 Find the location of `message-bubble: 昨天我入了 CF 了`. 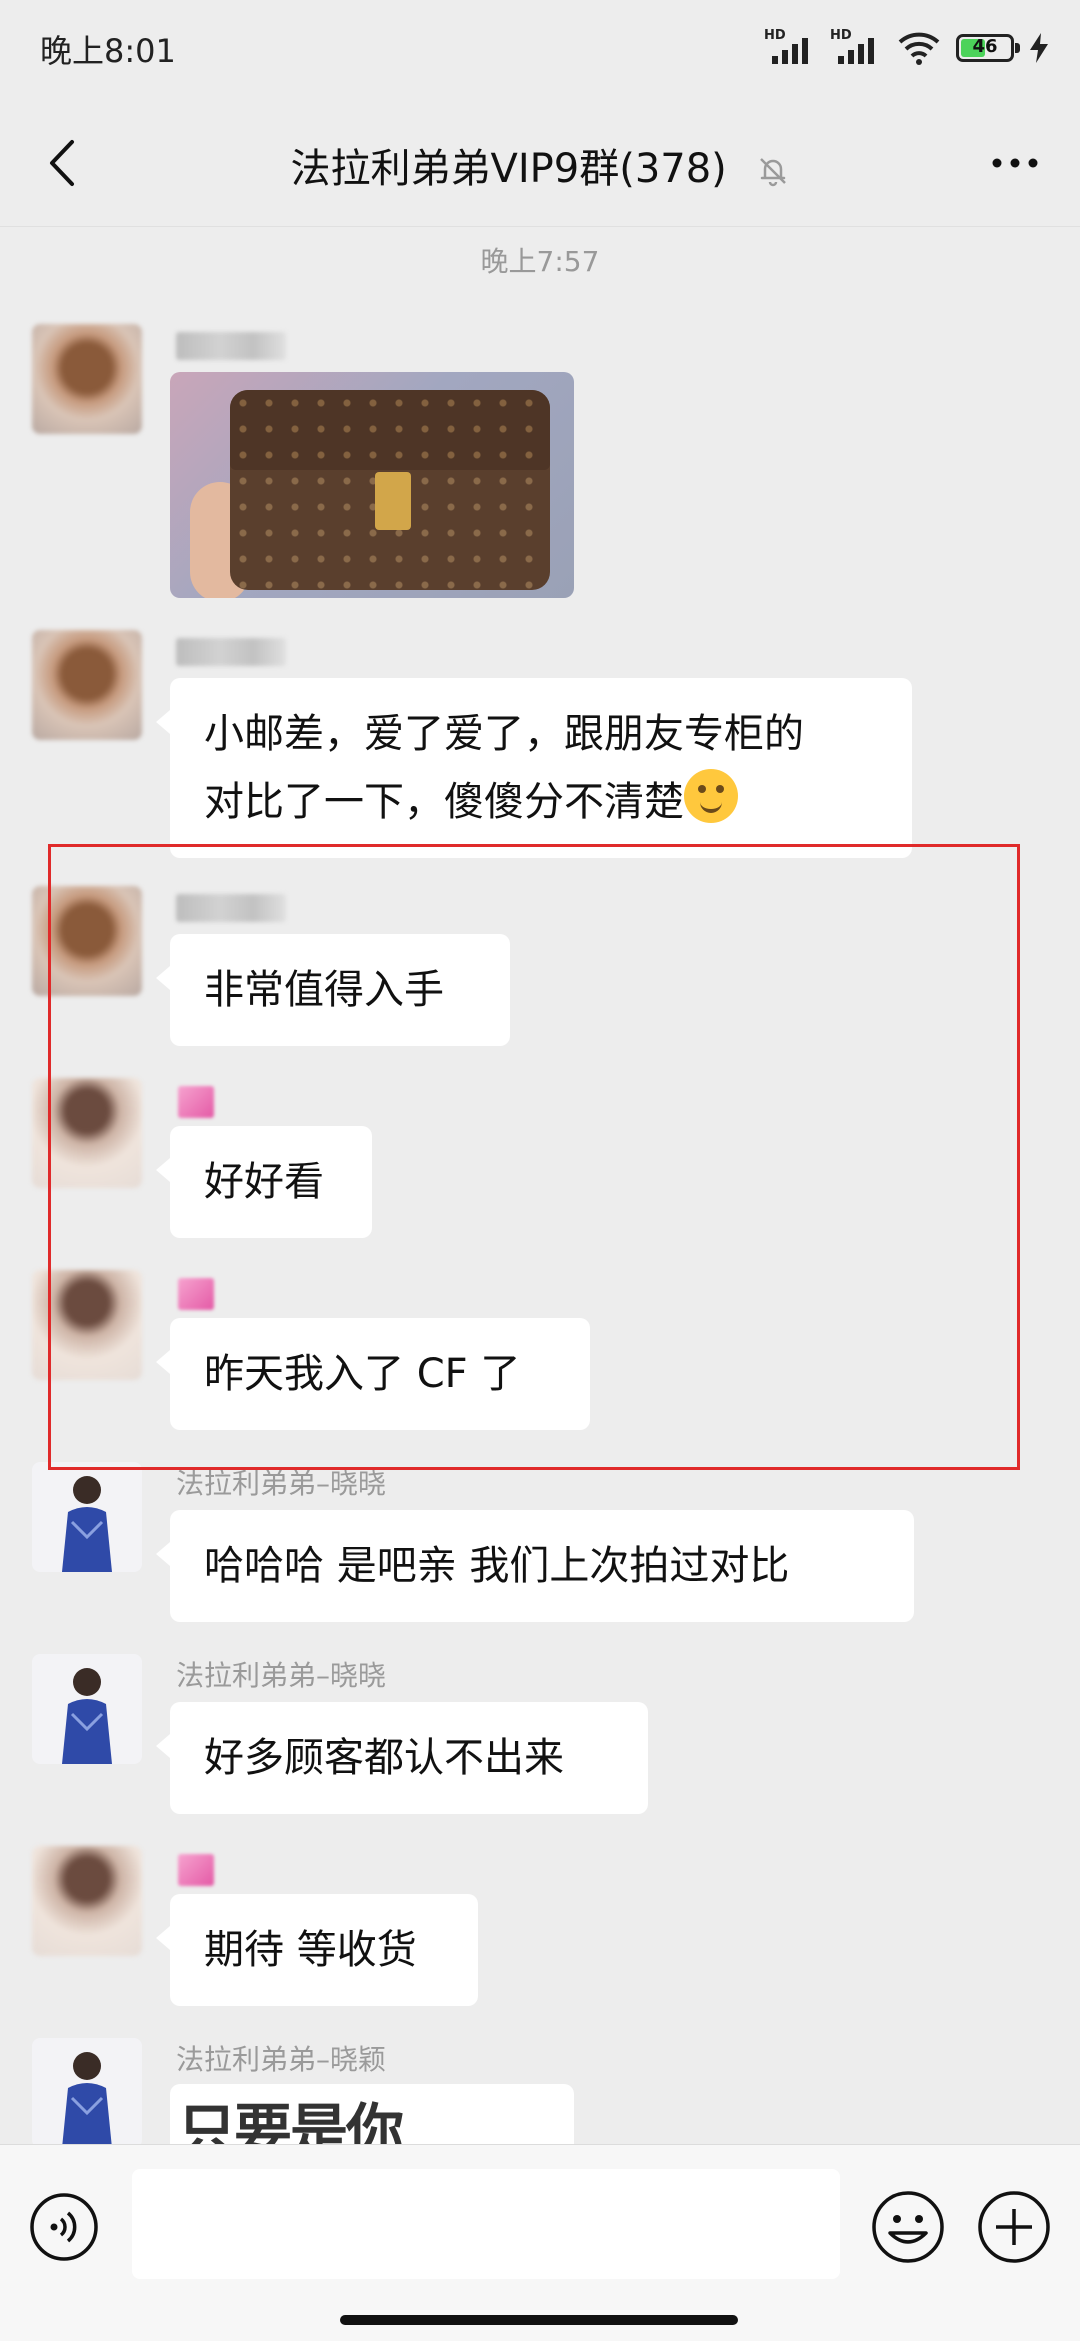

message-bubble: 昨天我入了 CF 了 is located at coordinates (373, 1374).